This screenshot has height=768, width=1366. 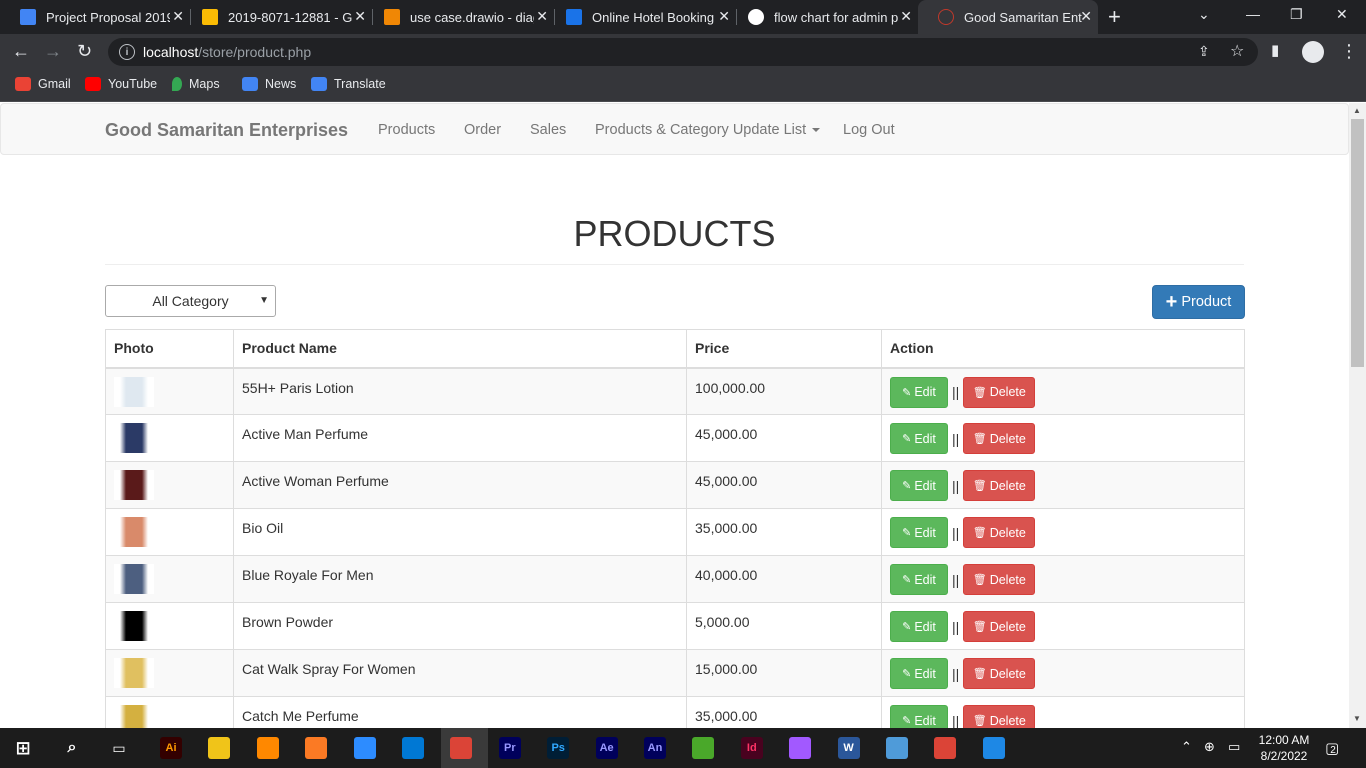 What do you see at coordinates (84, 51) in the screenshot?
I see `reload-icon: ↻` at bounding box center [84, 51].